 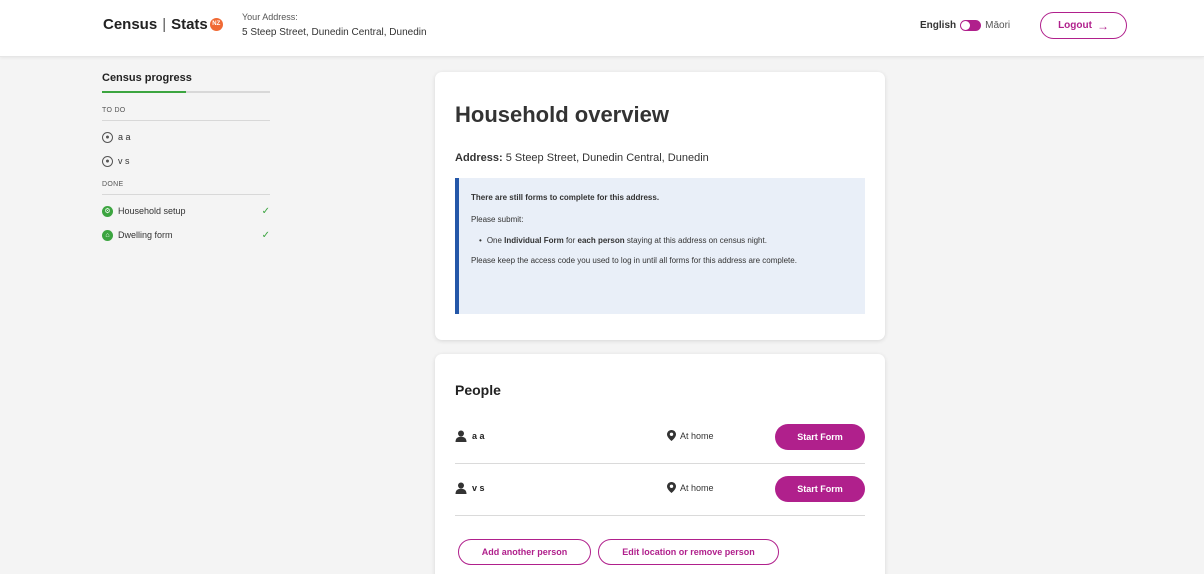 What do you see at coordinates (601, 240) in the screenshot?
I see `notice-bullet-bold: each person` at bounding box center [601, 240].